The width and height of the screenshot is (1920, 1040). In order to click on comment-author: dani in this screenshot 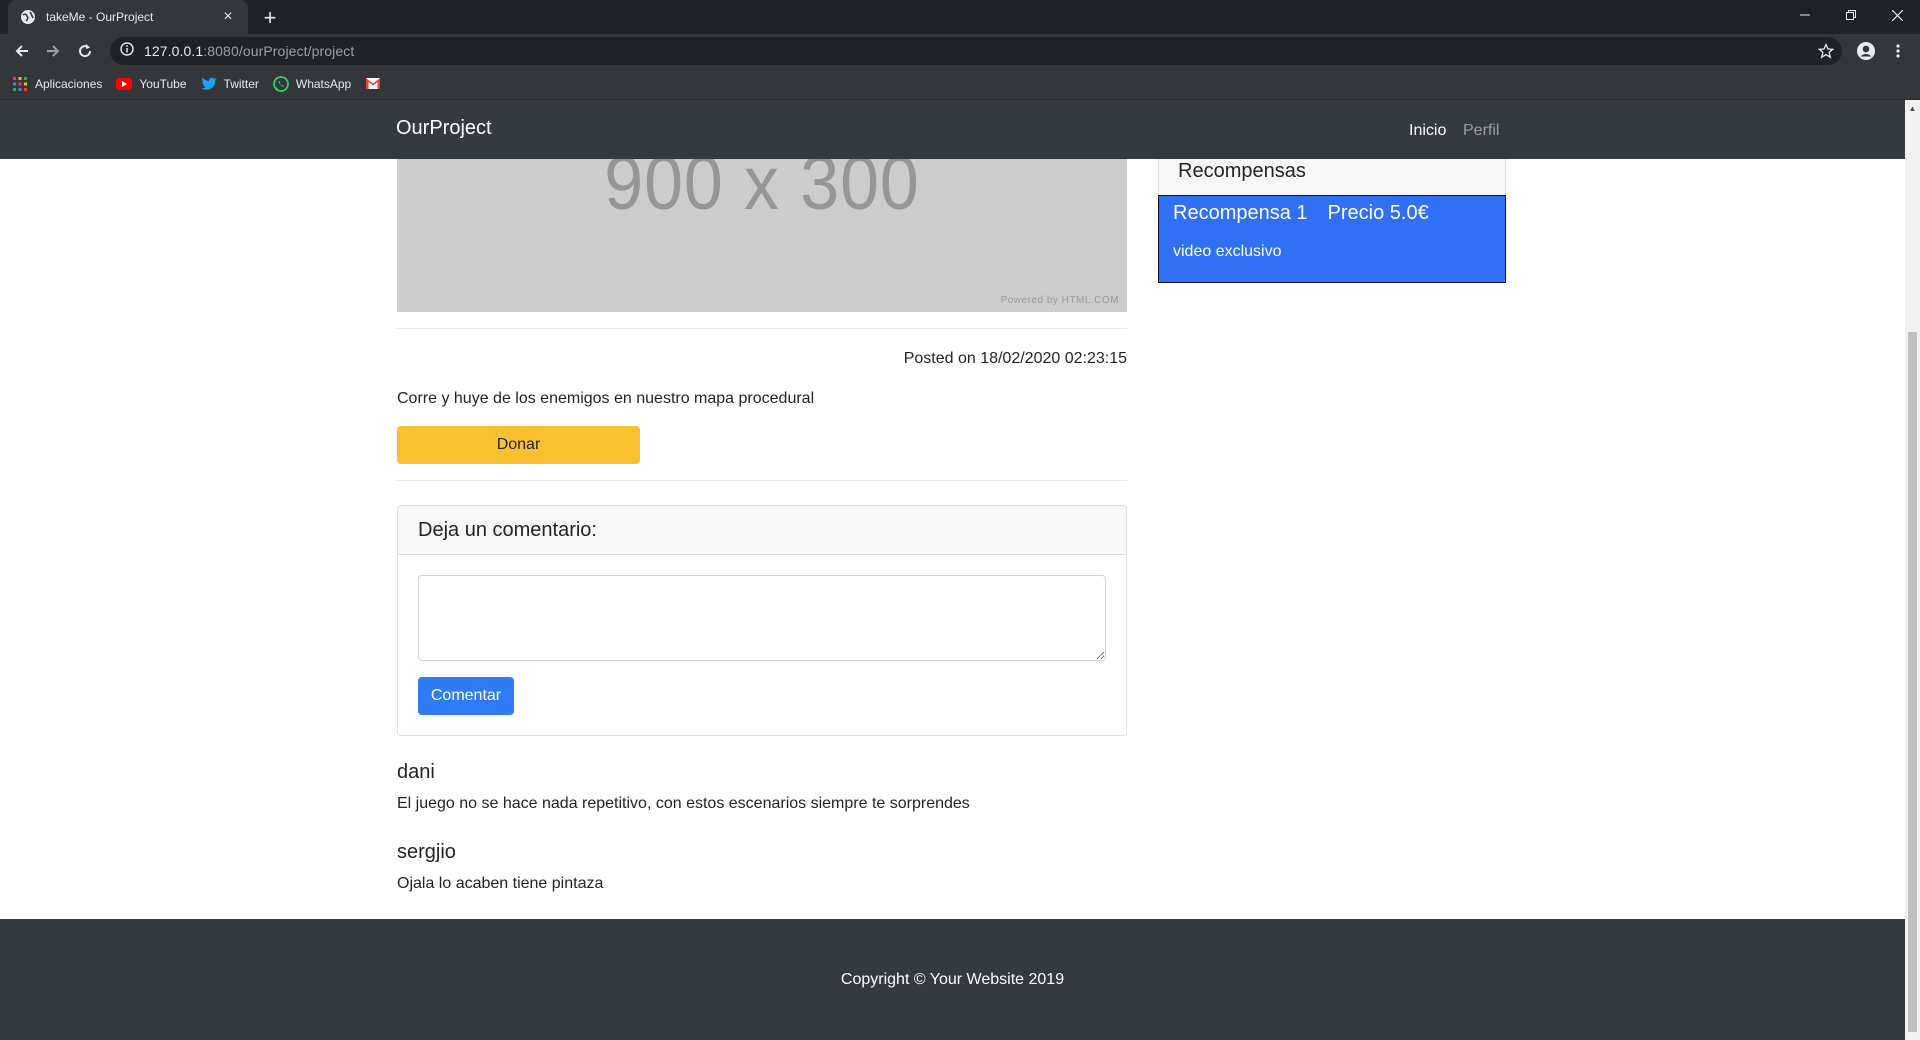, I will do `click(416, 772)`.